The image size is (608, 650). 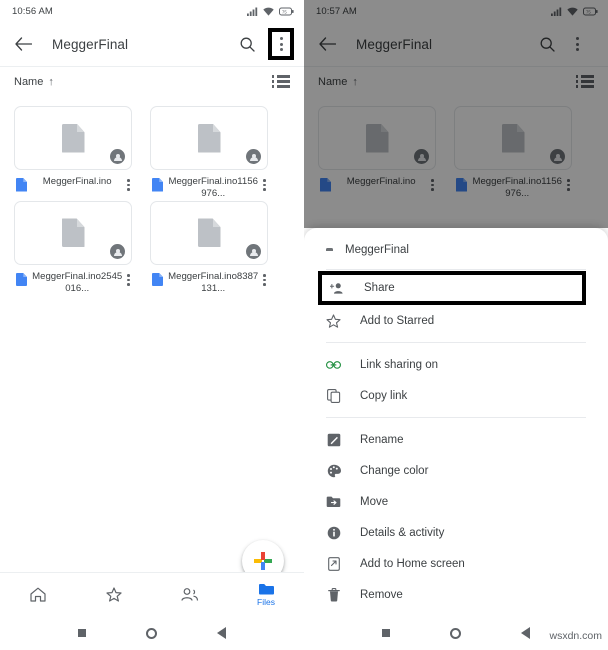 What do you see at coordinates (456, 501) in the screenshot?
I see `menu-item-move: Move` at bounding box center [456, 501].